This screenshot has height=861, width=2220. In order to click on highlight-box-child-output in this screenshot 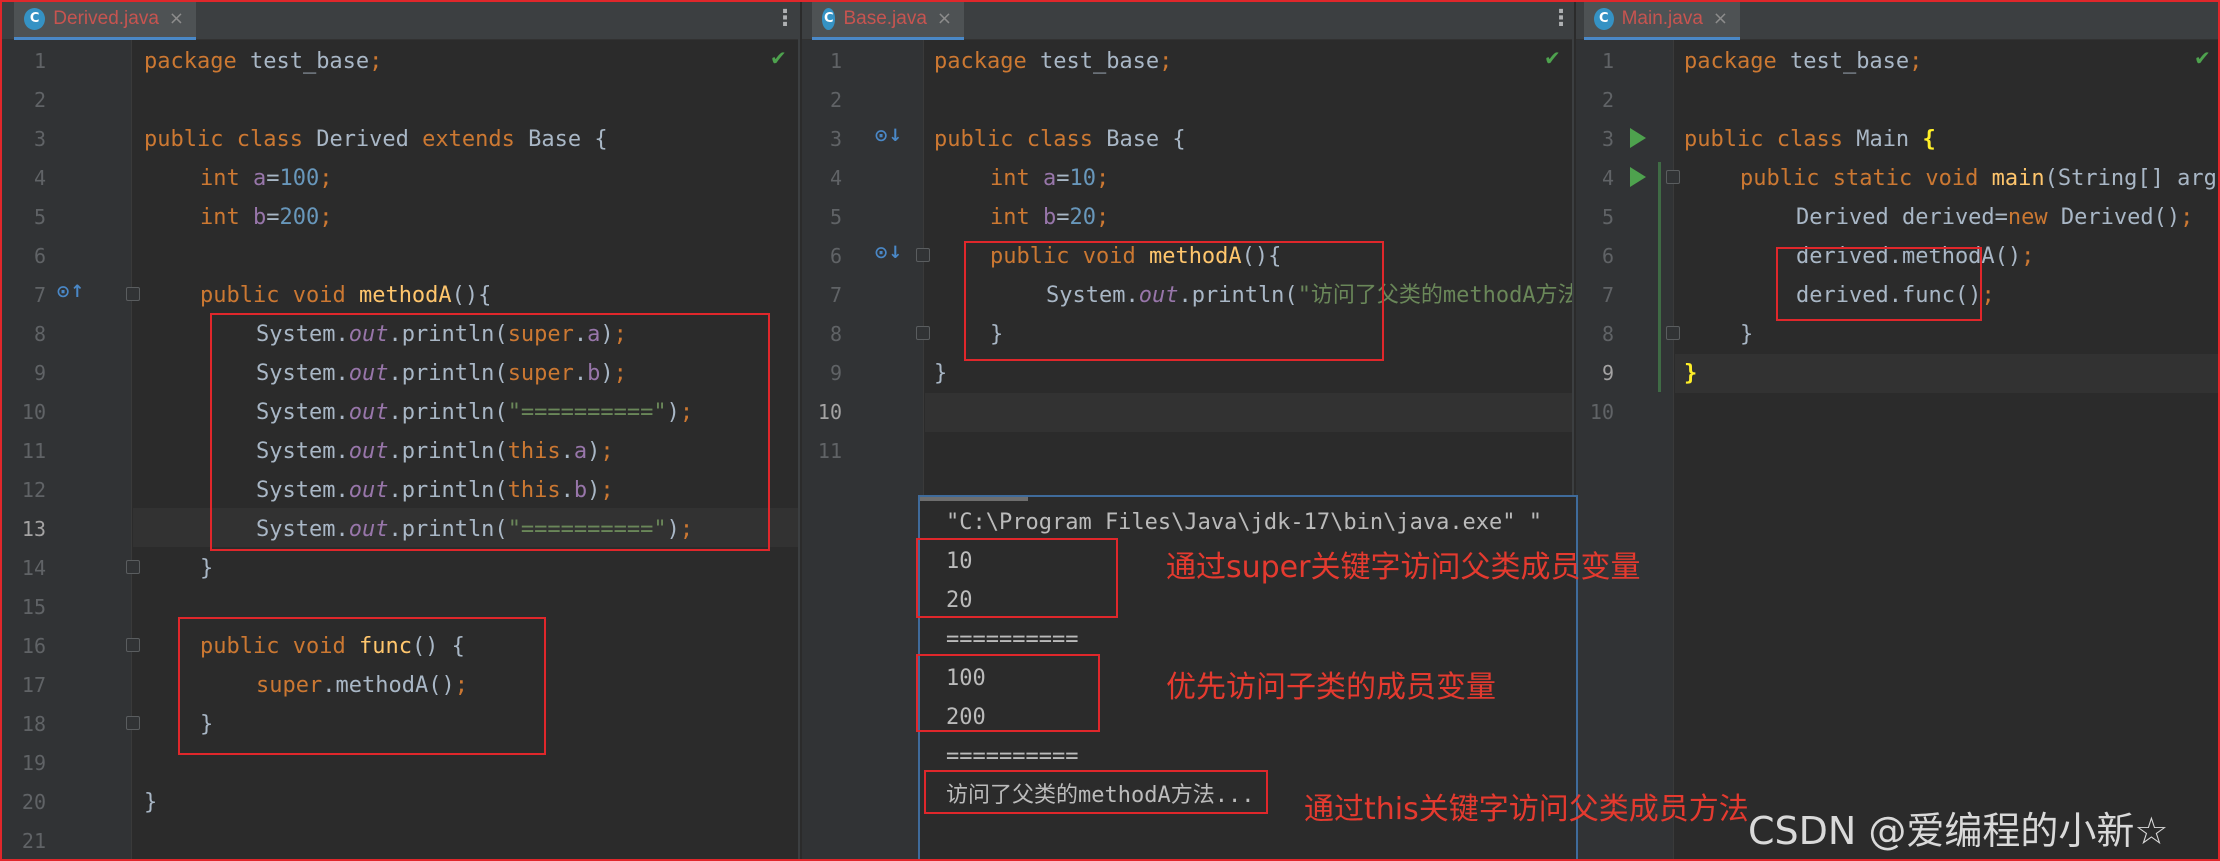, I will do `click(1008, 693)`.